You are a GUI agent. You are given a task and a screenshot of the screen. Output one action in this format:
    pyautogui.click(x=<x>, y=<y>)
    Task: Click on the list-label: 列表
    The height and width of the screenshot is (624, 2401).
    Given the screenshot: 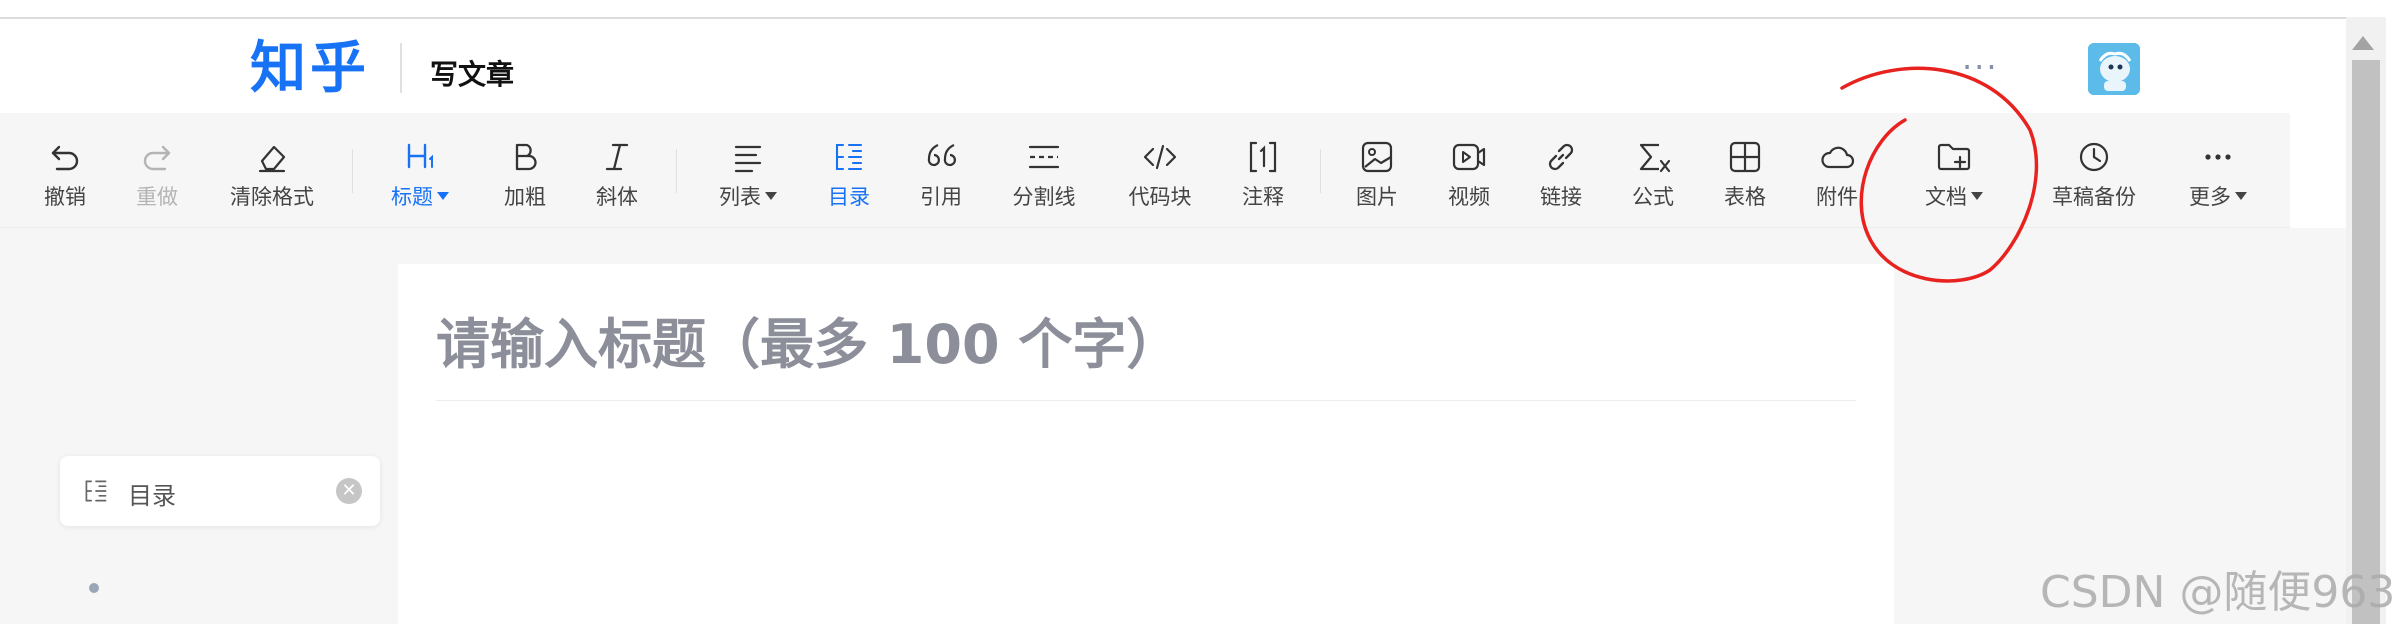 What is the action you would take?
    pyautogui.click(x=748, y=196)
    